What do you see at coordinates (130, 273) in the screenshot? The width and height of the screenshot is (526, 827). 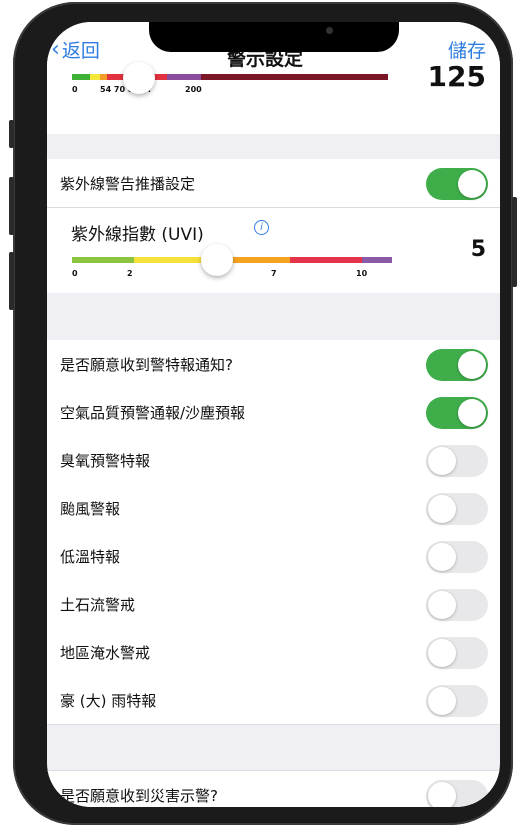 I see `uvi-tick: 2` at bounding box center [130, 273].